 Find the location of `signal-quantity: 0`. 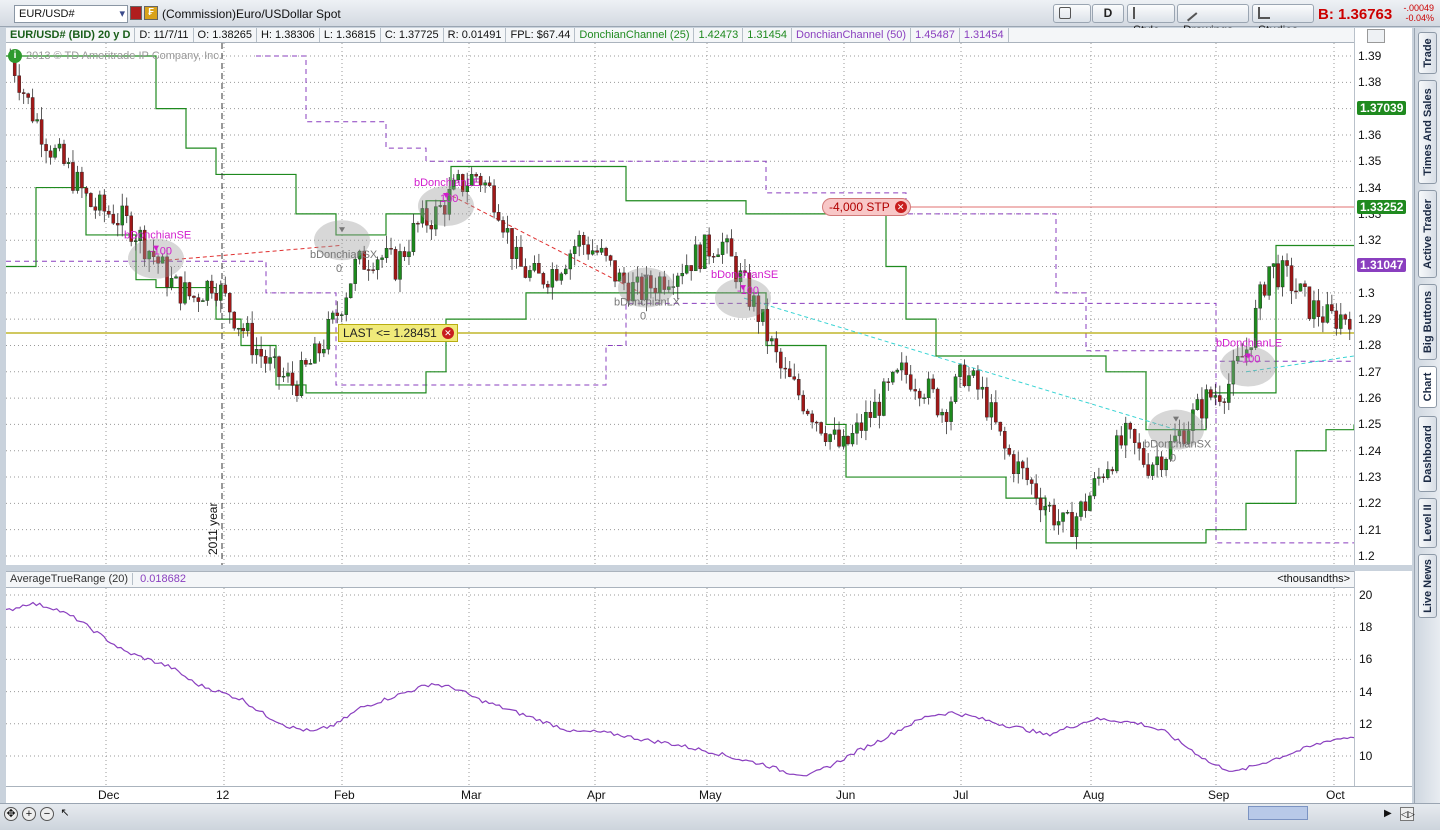

signal-quantity: 0 is located at coordinates (1173, 459).